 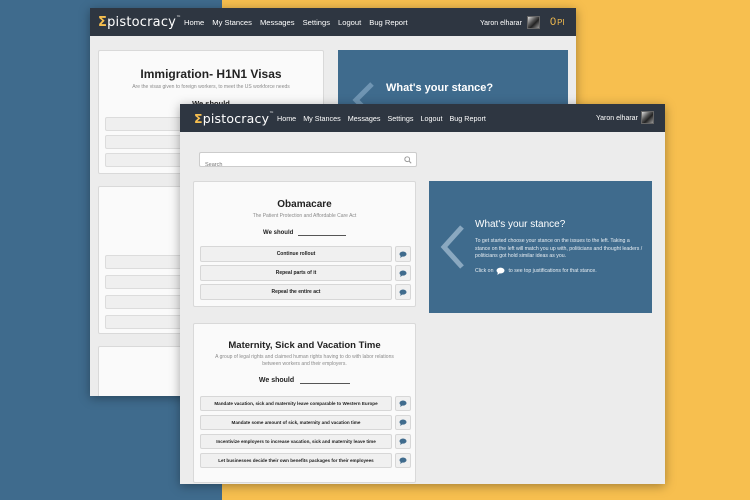 What do you see at coordinates (484, 271) in the screenshot?
I see `stance-hint-prefix: Click on` at bounding box center [484, 271].